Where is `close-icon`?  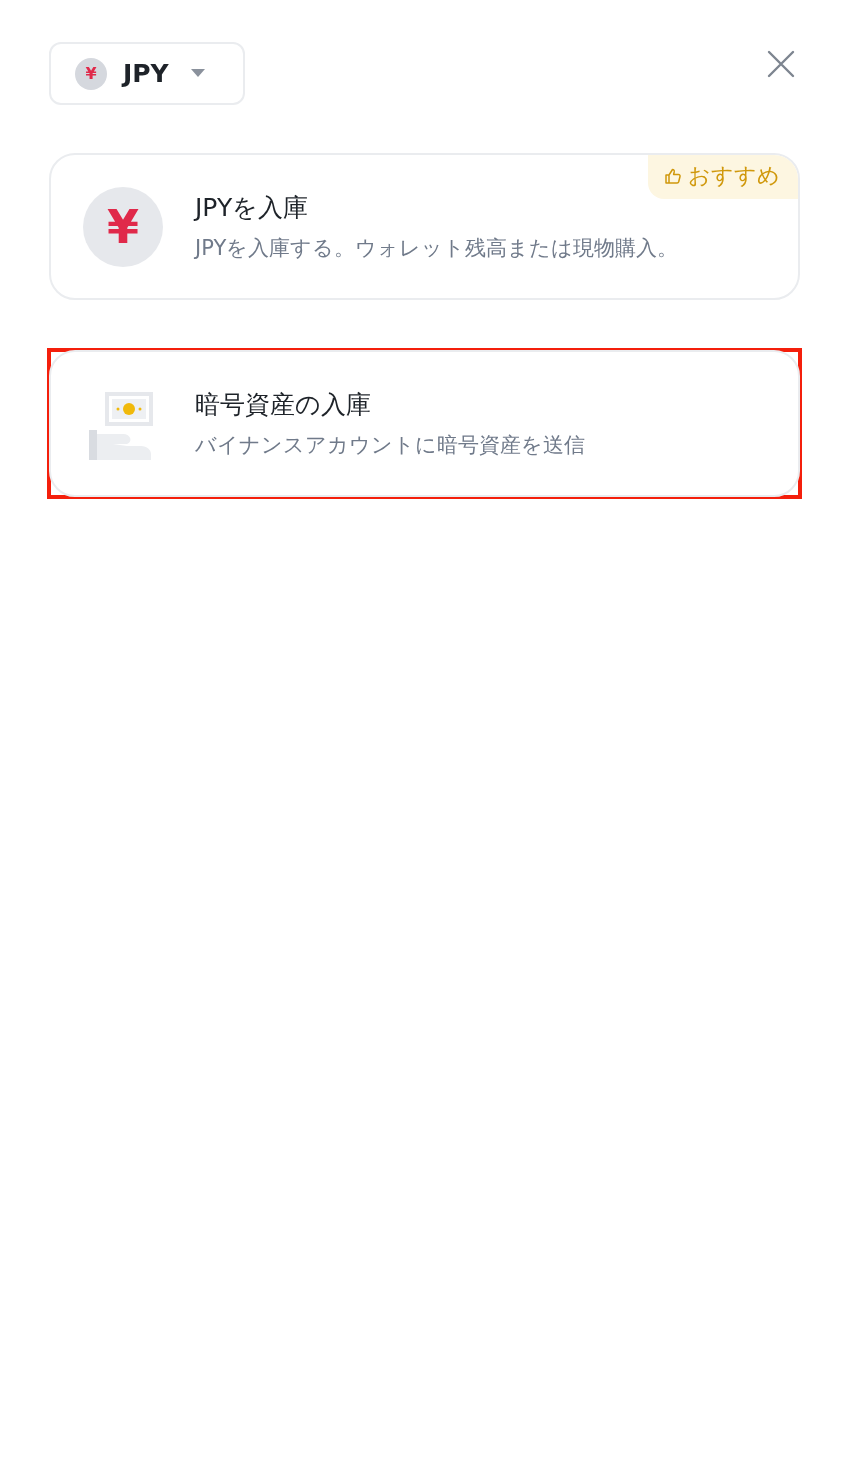
close-icon is located at coordinates (781, 64).